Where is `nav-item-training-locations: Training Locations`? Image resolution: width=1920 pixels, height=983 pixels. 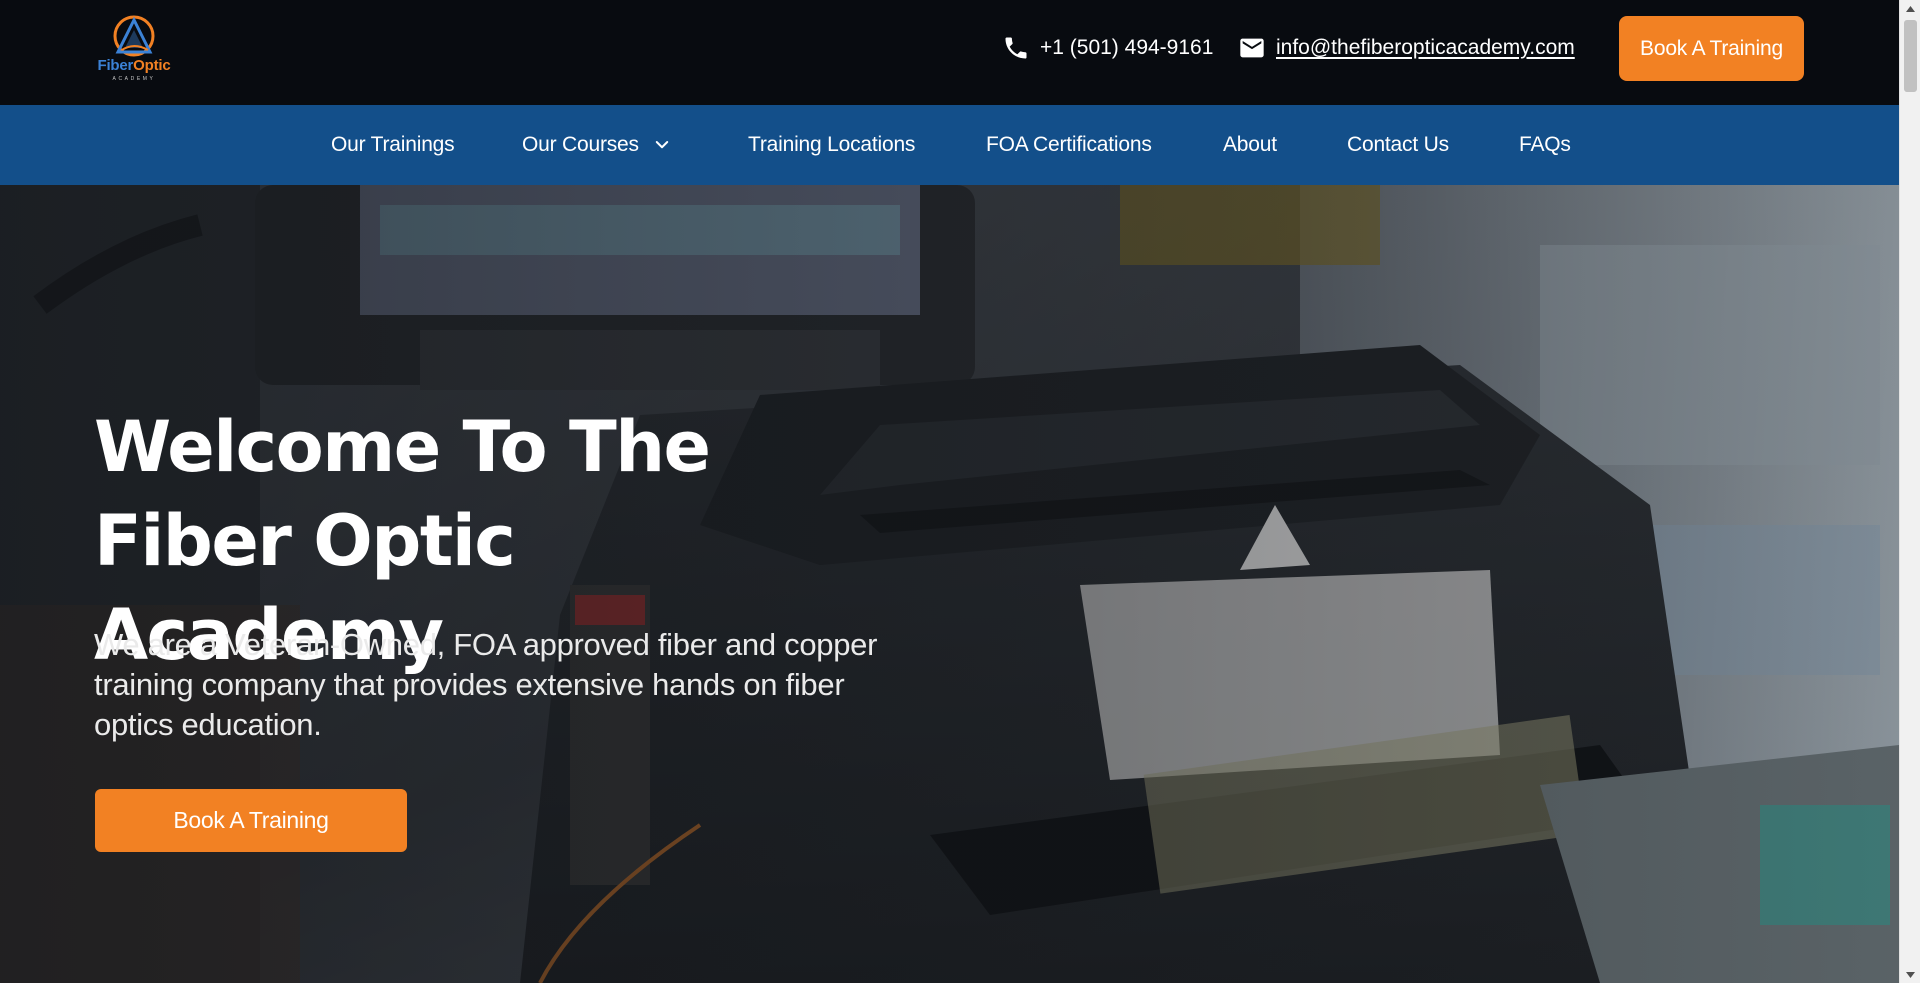
nav-item-training-locations: Training Locations is located at coordinates (831, 145).